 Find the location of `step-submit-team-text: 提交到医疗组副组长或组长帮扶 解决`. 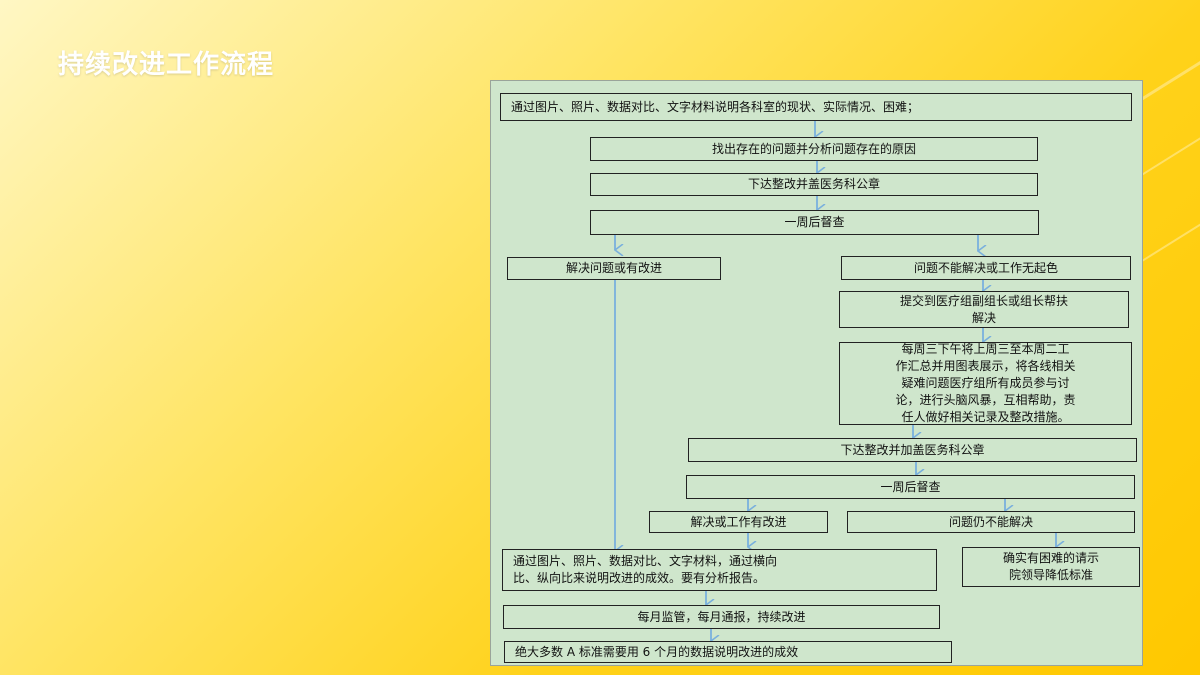

step-submit-team-text: 提交到医疗组副组长或组长帮扶 解决 is located at coordinates (983, 309).